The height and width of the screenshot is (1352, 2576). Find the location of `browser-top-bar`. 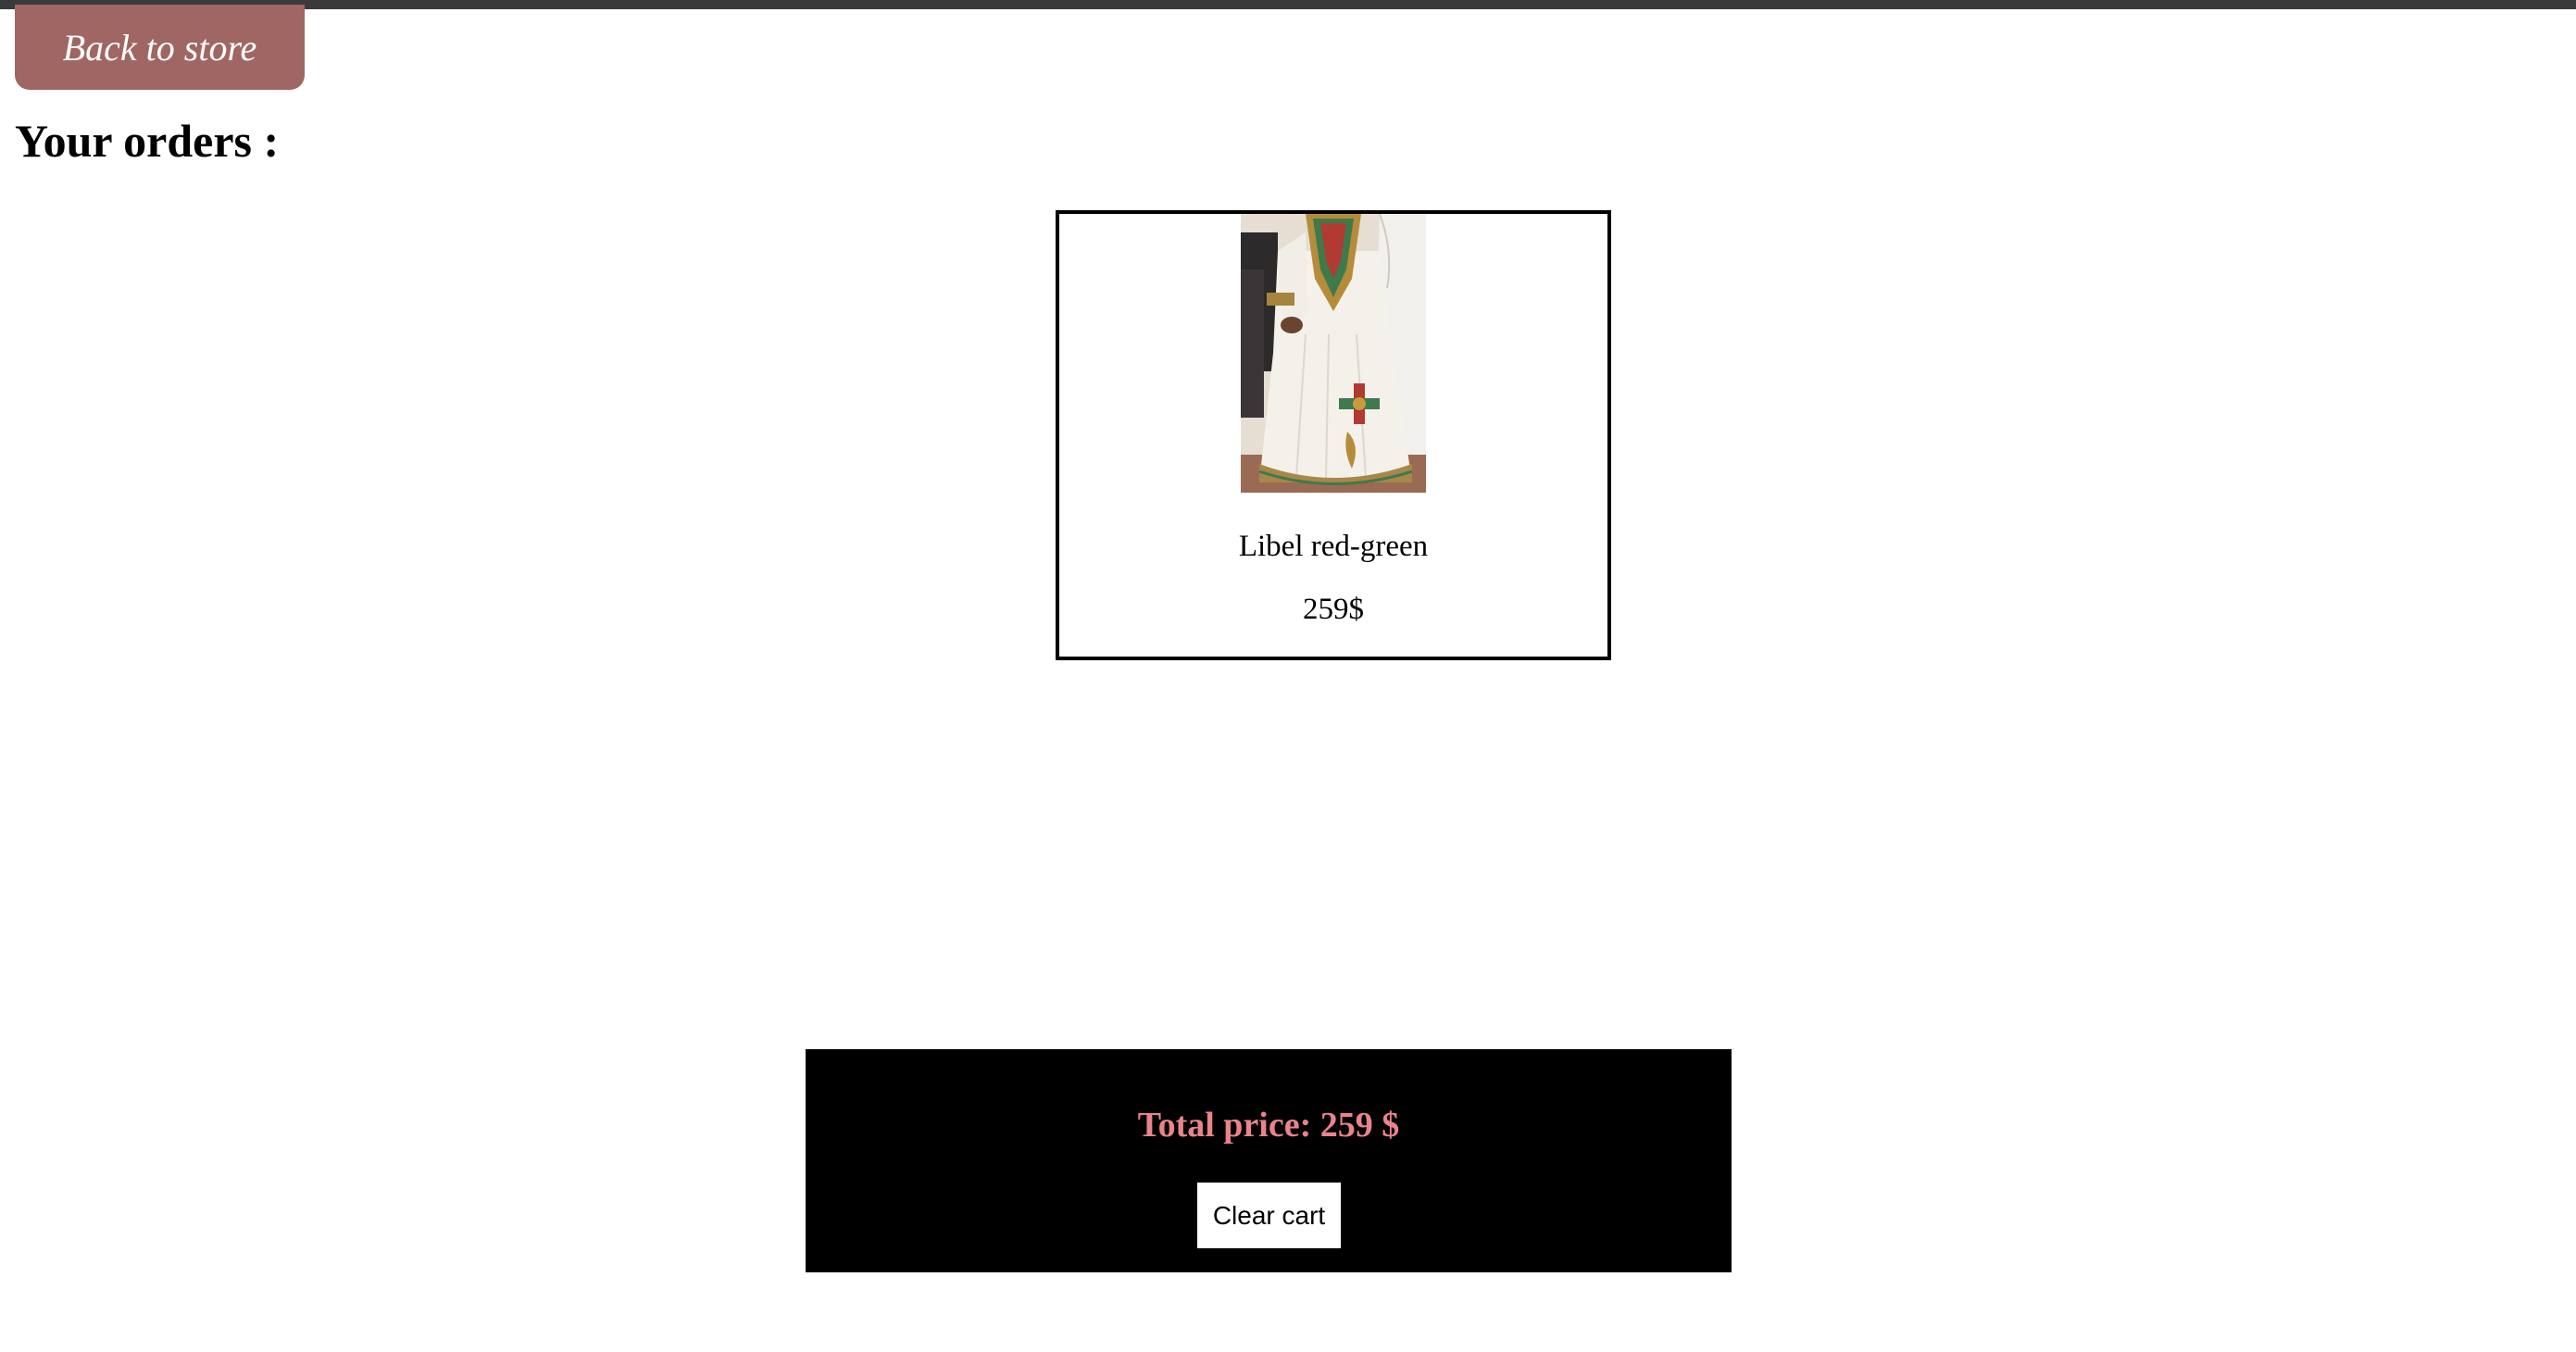

browser-top-bar is located at coordinates (1288, 4).